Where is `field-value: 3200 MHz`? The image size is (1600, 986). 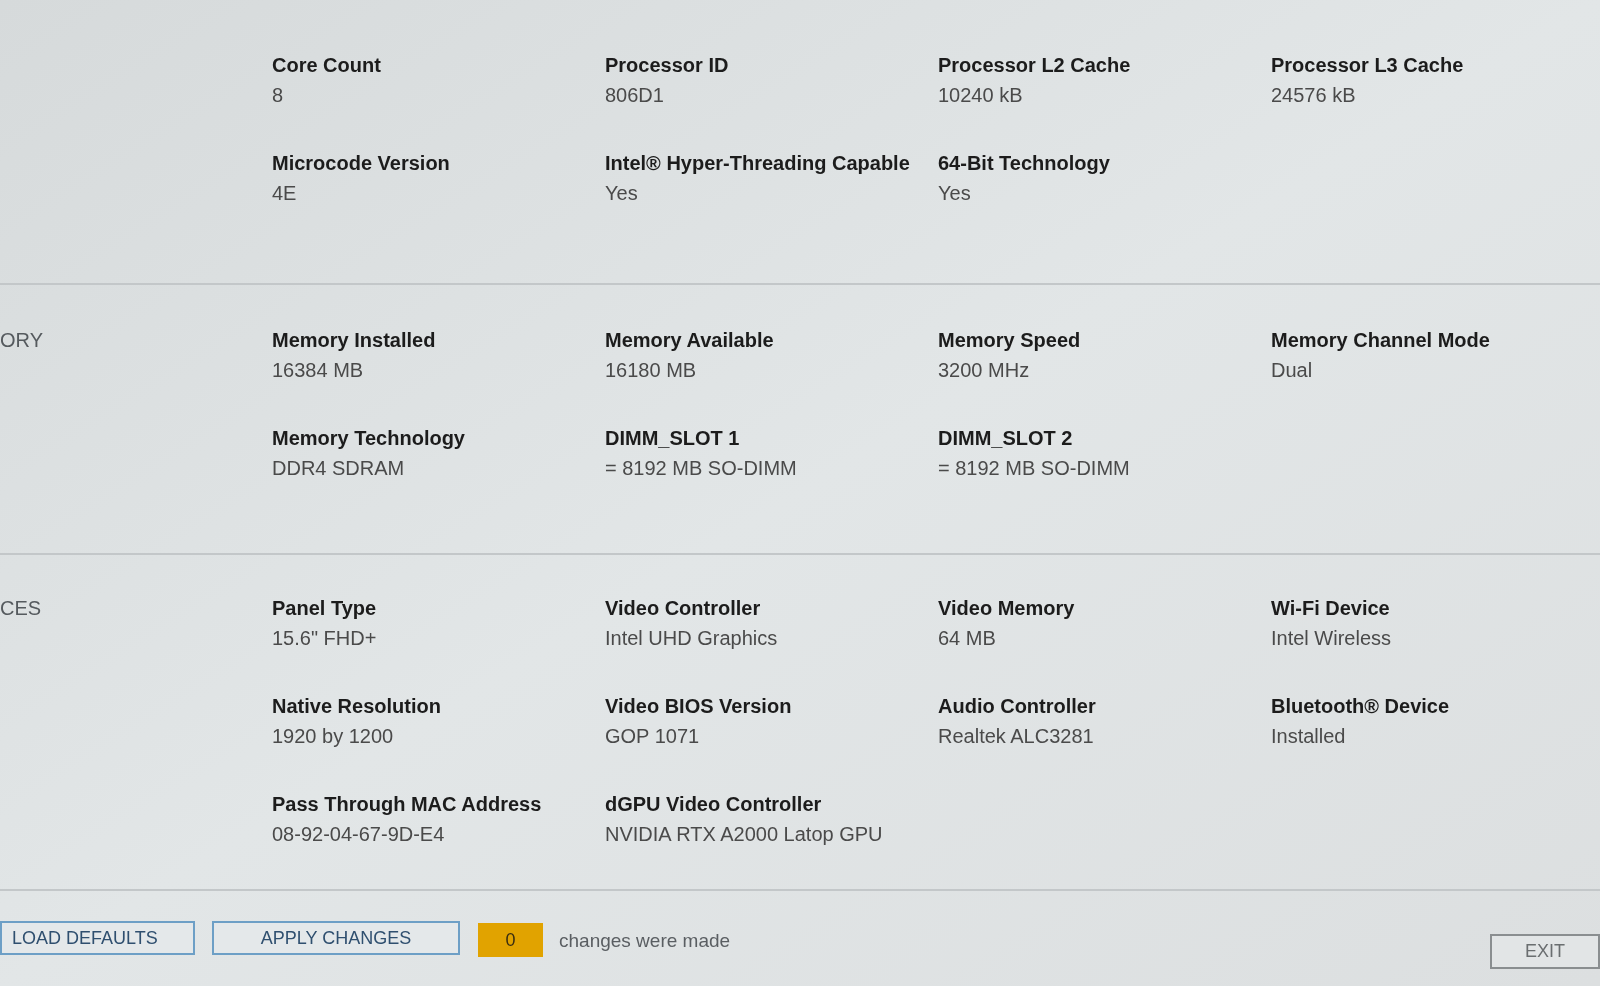
field-value: 3200 MHz is located at coordinates (984, 370).